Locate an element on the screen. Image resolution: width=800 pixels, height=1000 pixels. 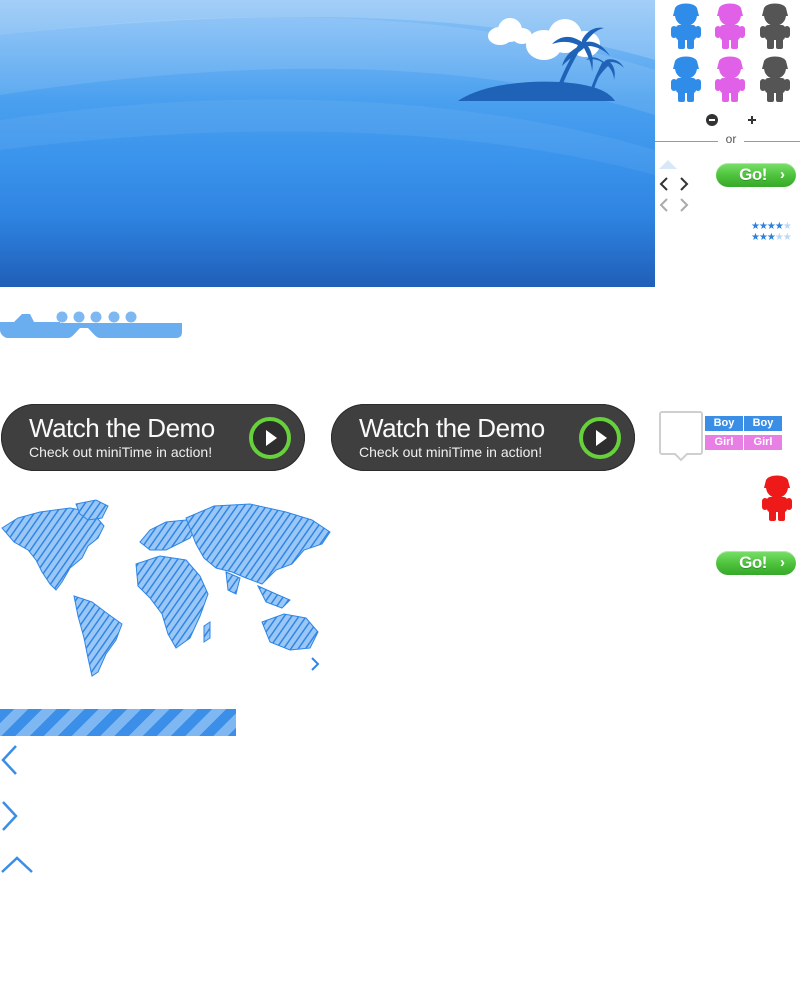
star-rating-4: ★★★★★ is located at coordinates (771, 226).